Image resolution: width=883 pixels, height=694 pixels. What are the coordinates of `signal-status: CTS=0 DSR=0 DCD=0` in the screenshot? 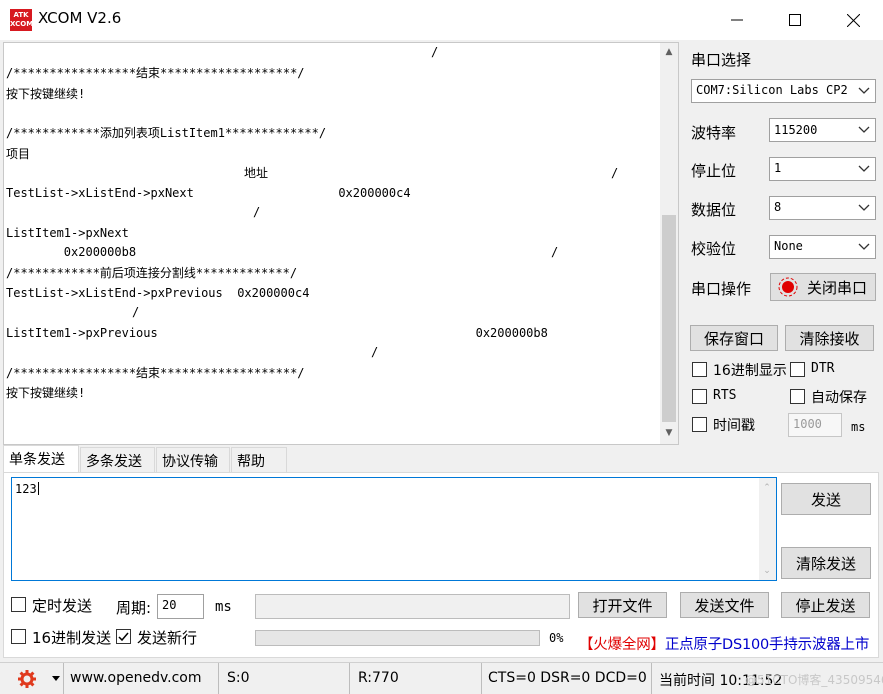 It's located at (567, 678).